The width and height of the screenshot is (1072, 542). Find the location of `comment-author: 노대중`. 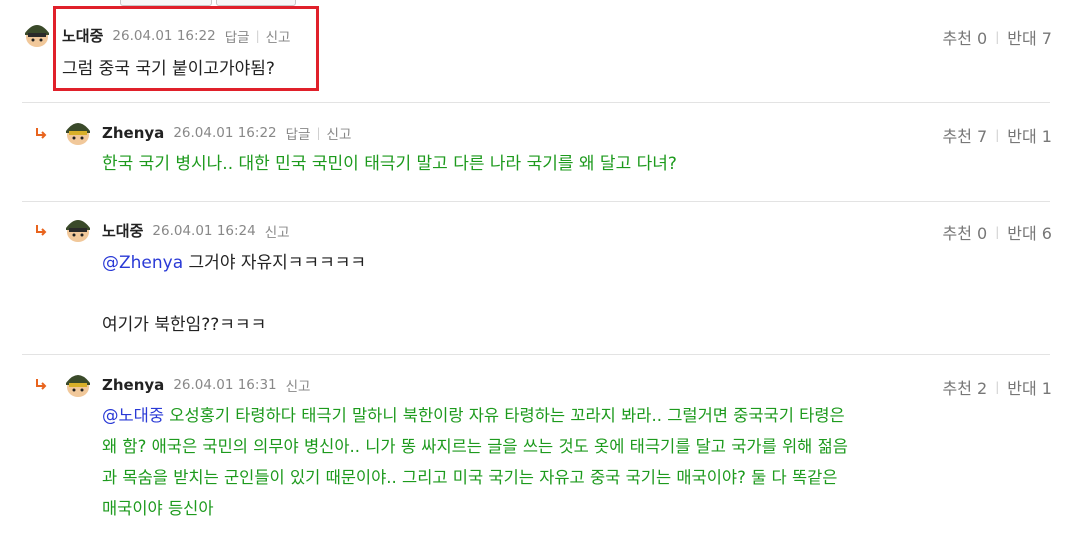

comment-author: 노대중 is located at coordinates (122, 230).